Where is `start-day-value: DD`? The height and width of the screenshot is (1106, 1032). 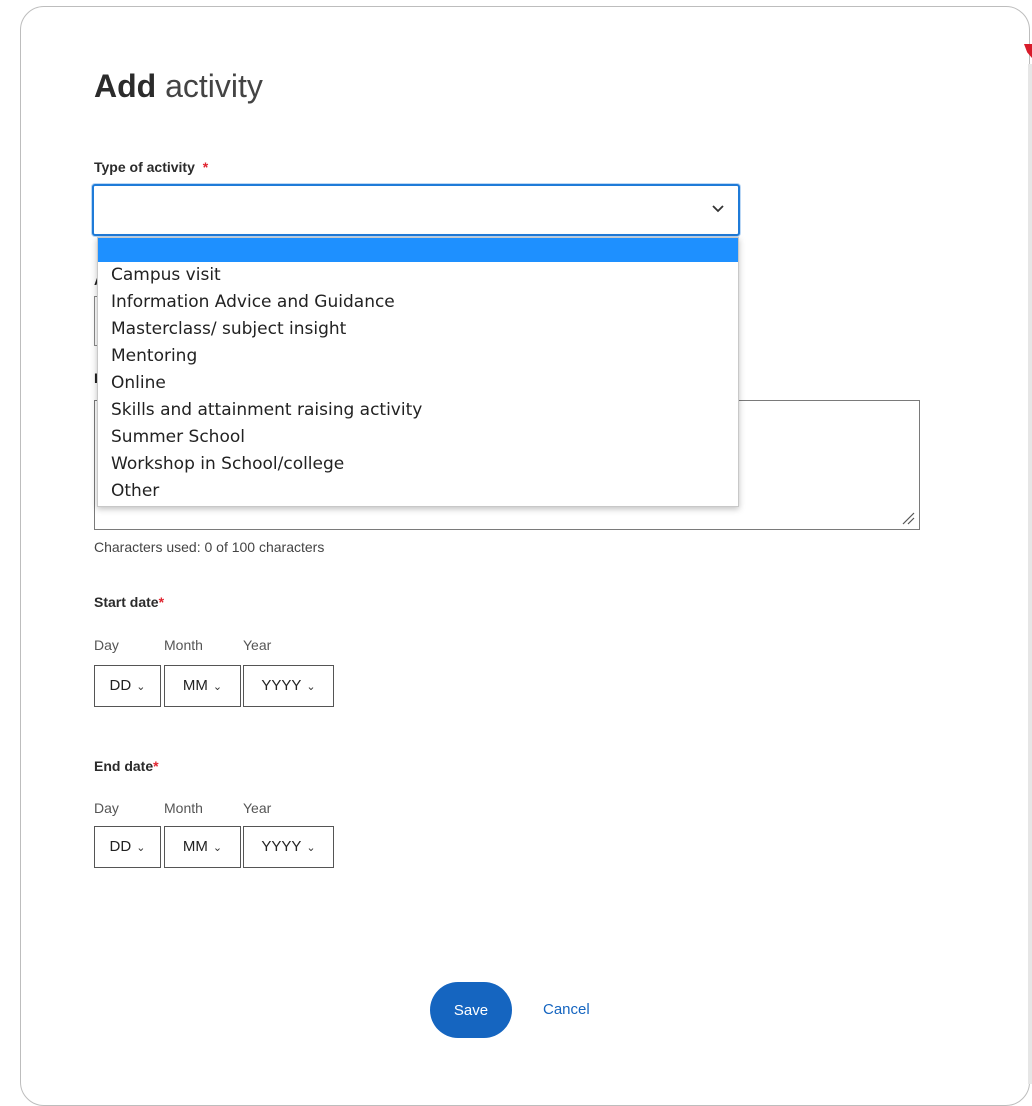 start-day-value: DD is located at coordinates (120, 685).